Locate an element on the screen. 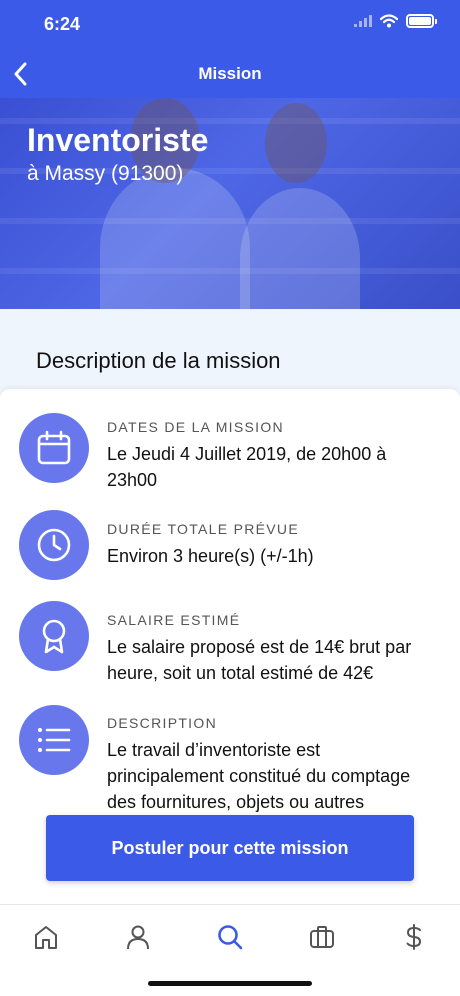 The width and height of the screenshot is (460, 996). tab-home is located at coordinates (46, 937).